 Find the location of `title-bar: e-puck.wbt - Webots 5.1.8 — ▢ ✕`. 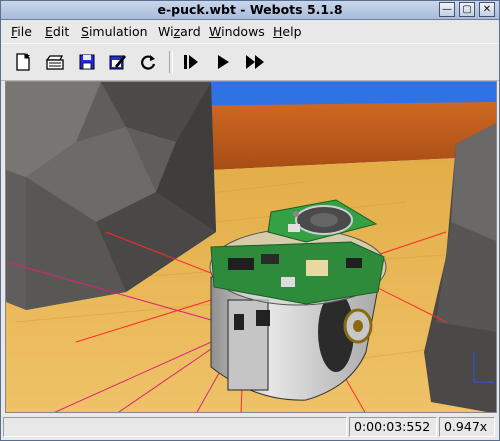

title-bar: e-puck.wbt - Webots 5.1.8 — ▢ ✕ is located at coordinates (250, 10).